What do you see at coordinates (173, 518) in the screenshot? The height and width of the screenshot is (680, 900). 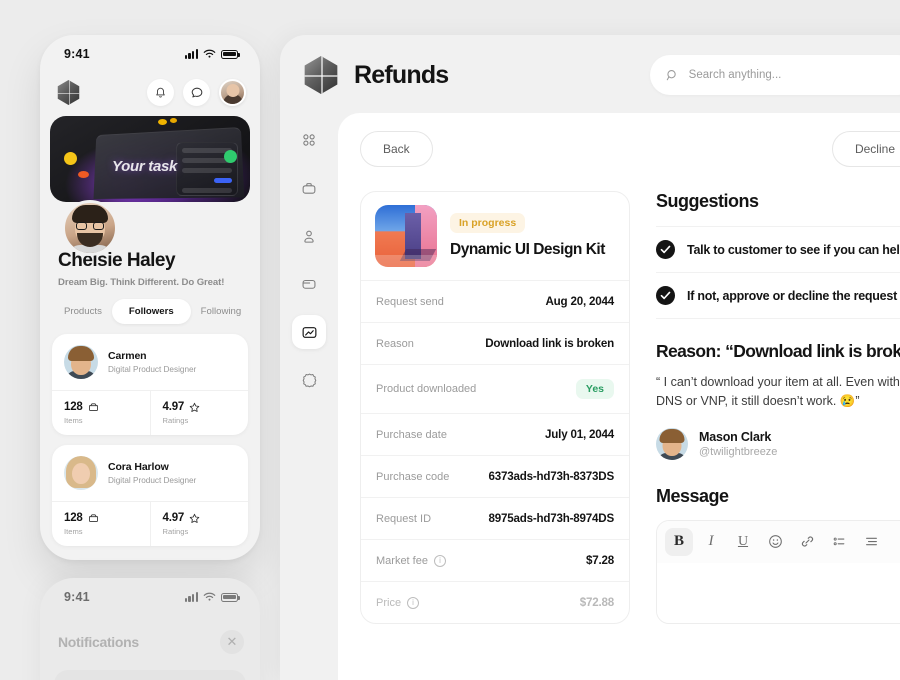 I see `stat-ratings-value: 4.97` at bounding box center [173, 518].